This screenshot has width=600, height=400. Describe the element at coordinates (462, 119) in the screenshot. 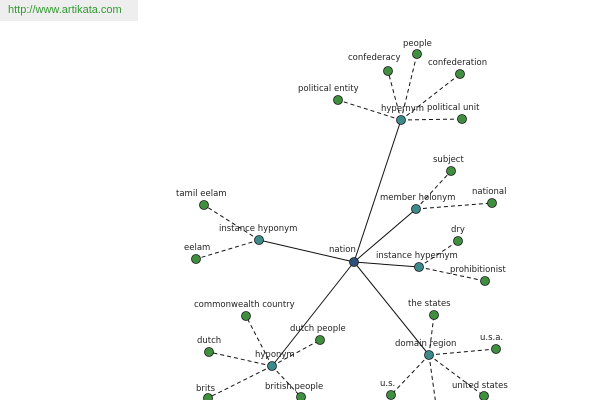

I see `node-political-unit` at that location.